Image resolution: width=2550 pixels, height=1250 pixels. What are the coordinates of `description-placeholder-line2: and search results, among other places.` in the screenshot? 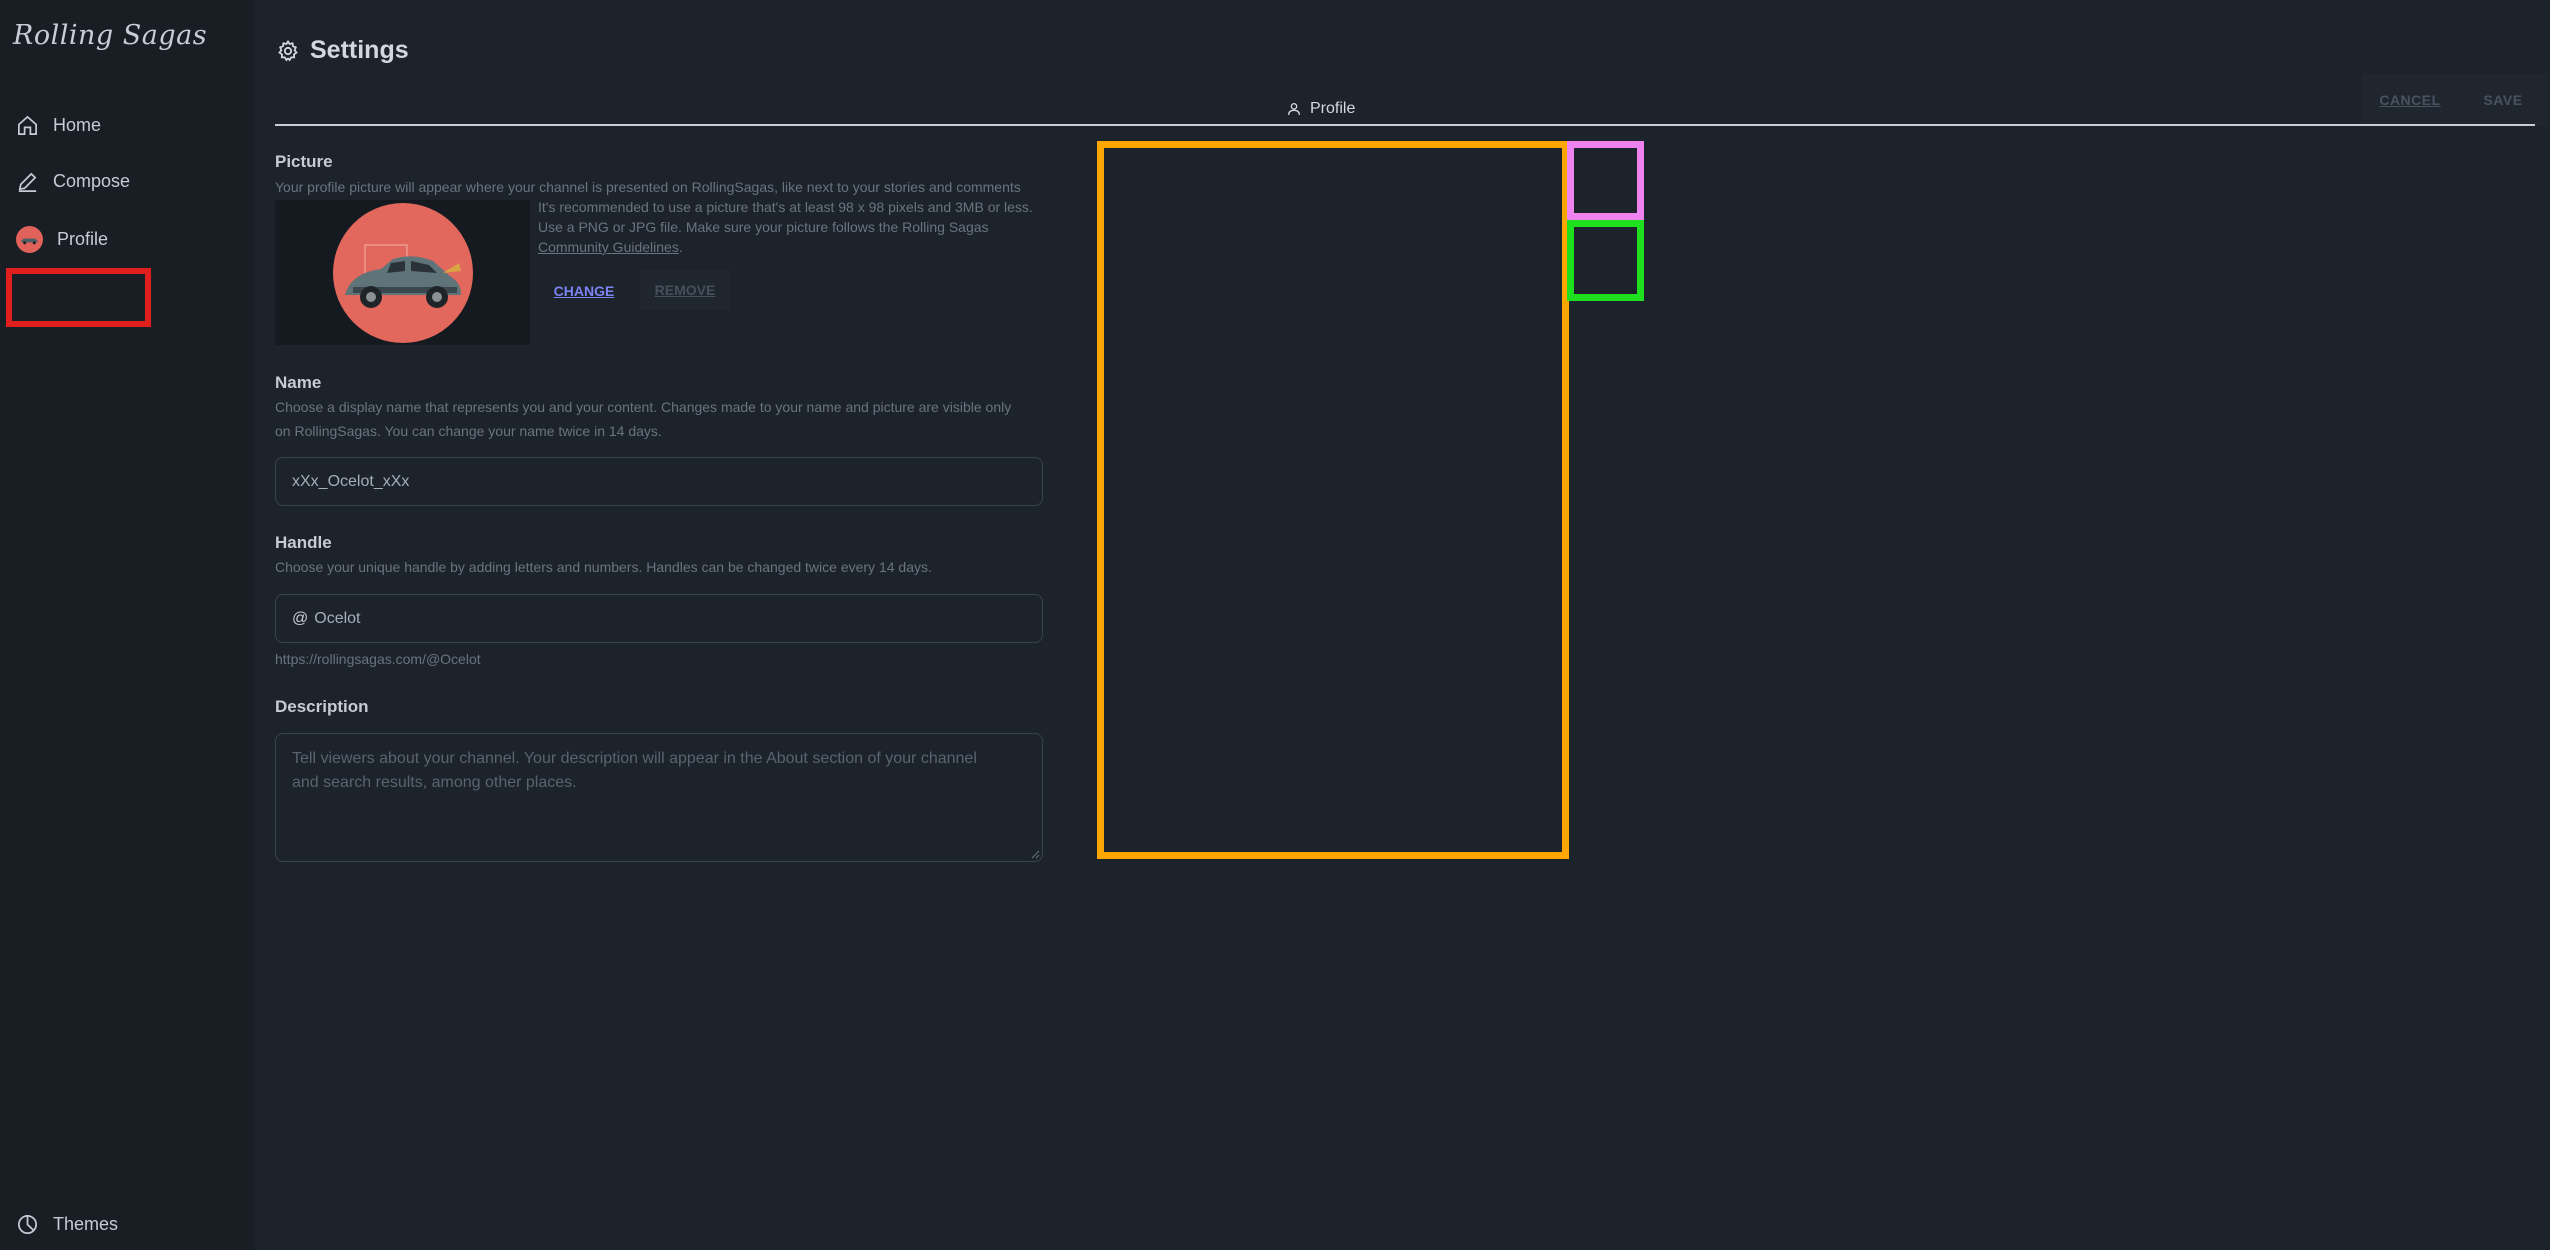 It's located at (434, 782).